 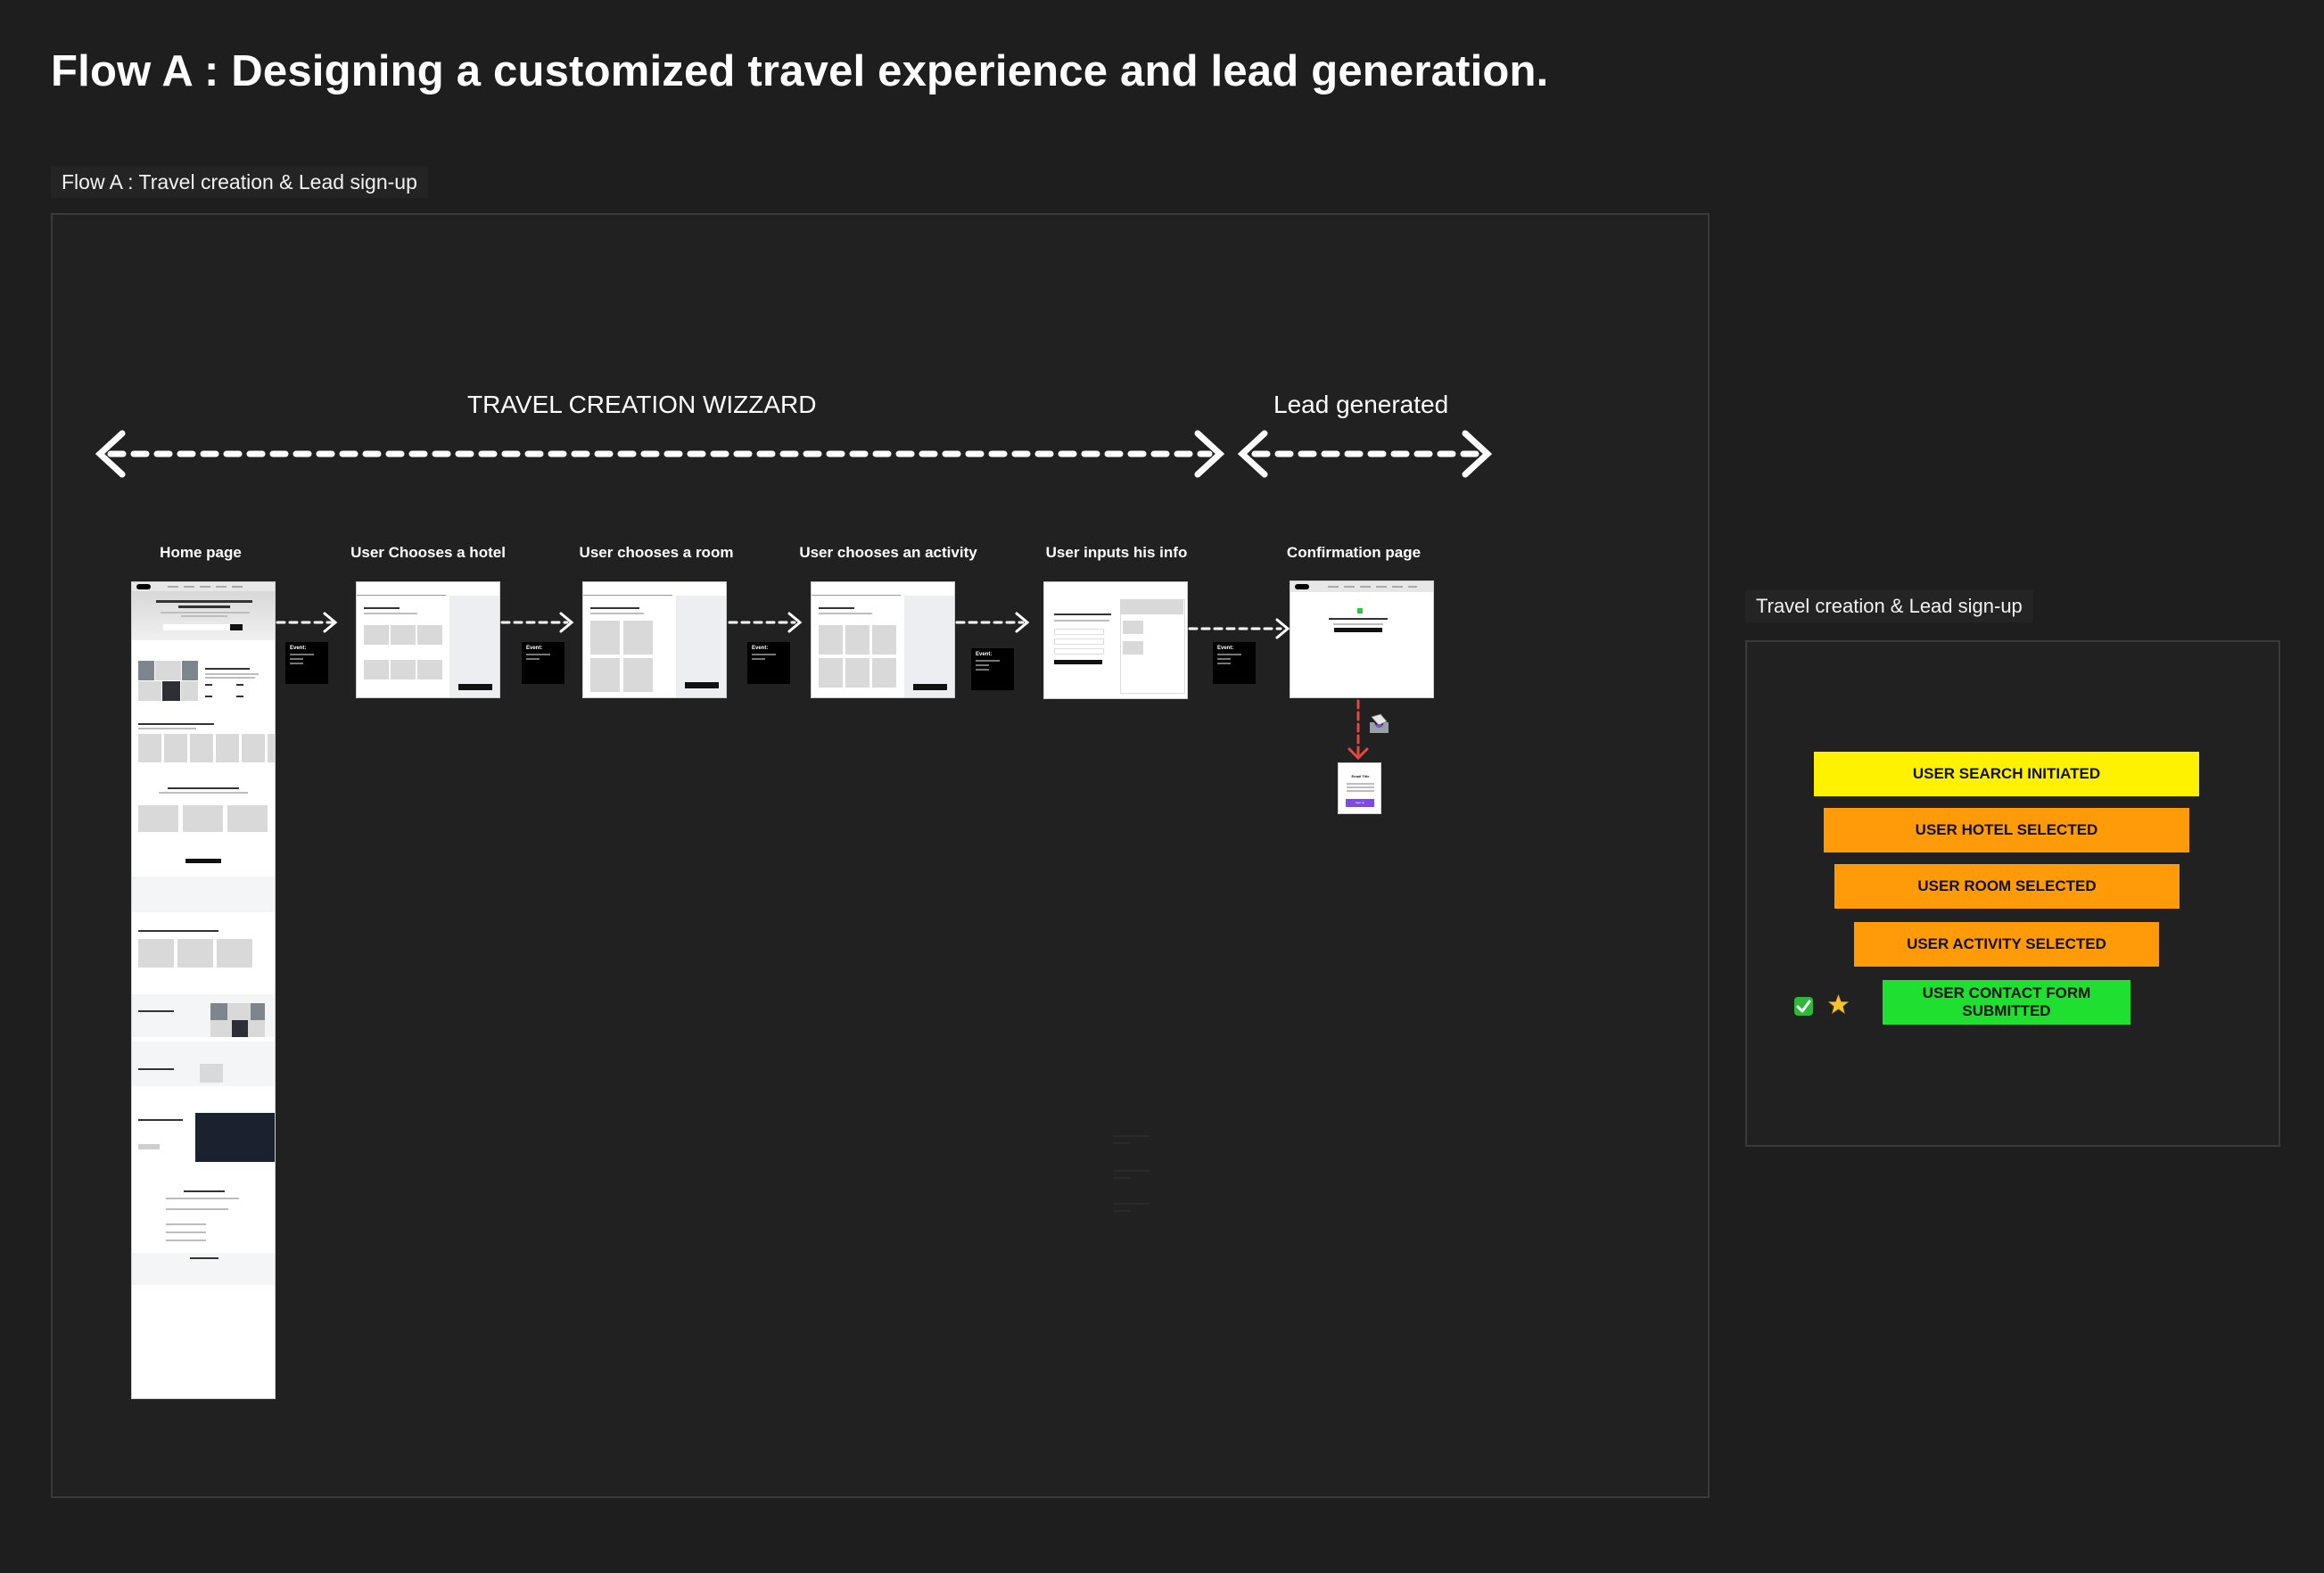 I want to click on home-hero, so click(x=203, y=615).